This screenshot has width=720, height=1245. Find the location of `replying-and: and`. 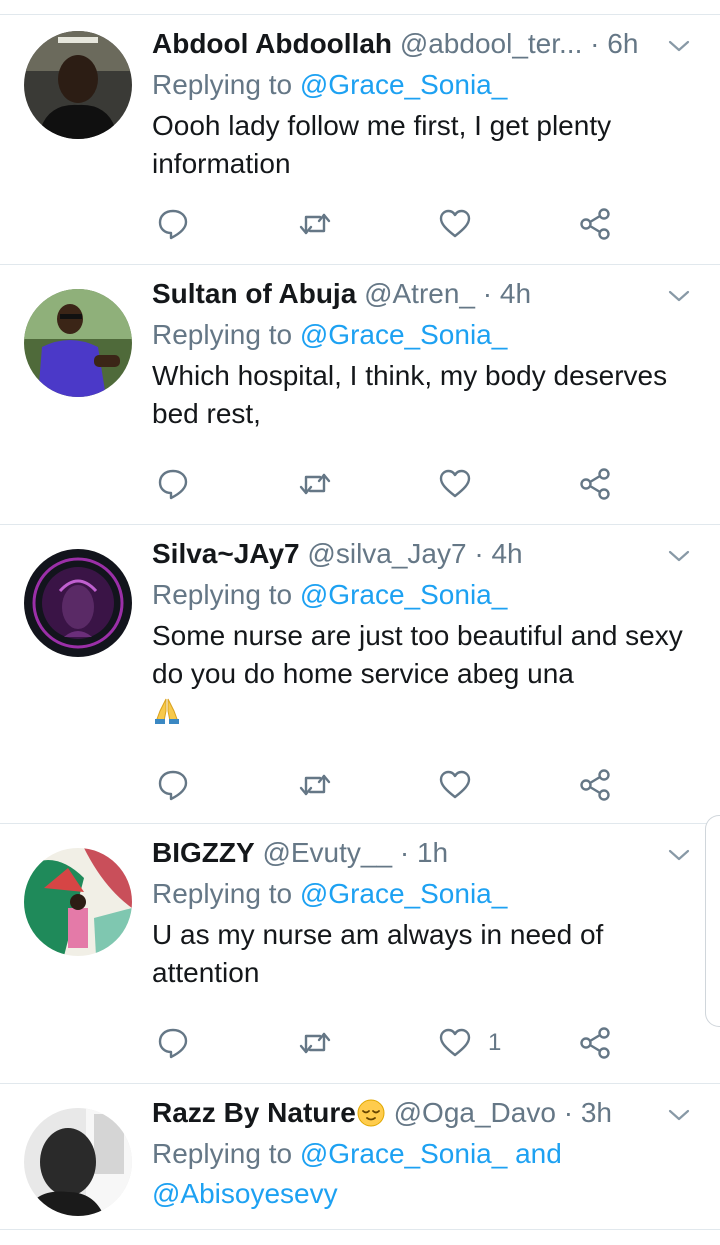

replying-and: and is located at coordinates (534, 1153).